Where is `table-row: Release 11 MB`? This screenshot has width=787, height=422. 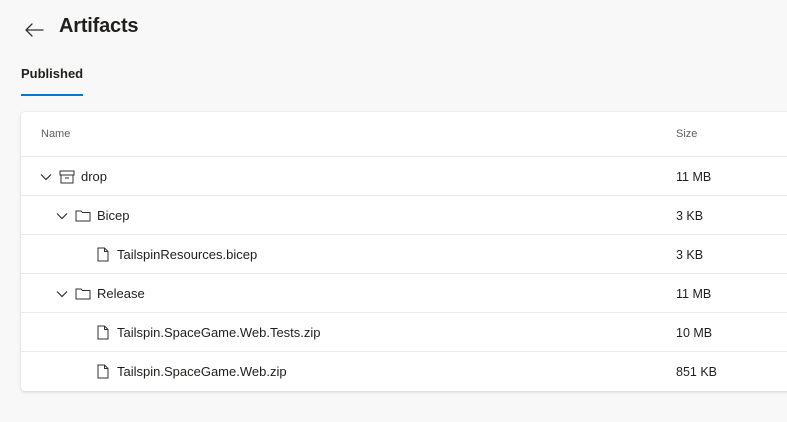 table-row: Release 11 MB is located at coordinates (404, 293).